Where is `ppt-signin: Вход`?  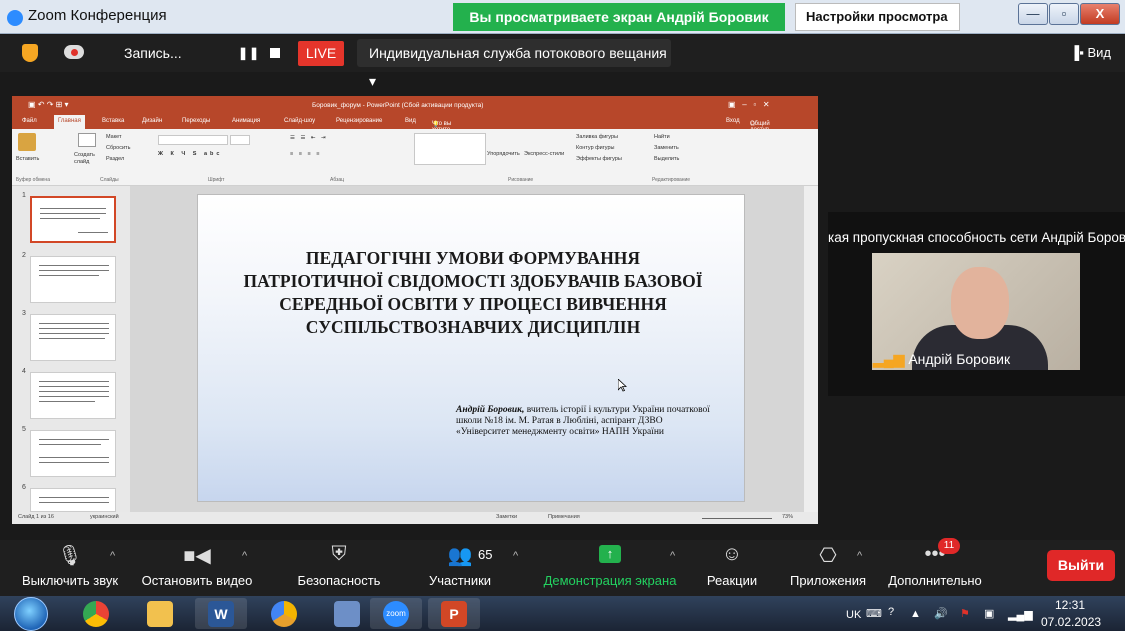
ppt-signin: Вход is located at coordinates (733, 121).